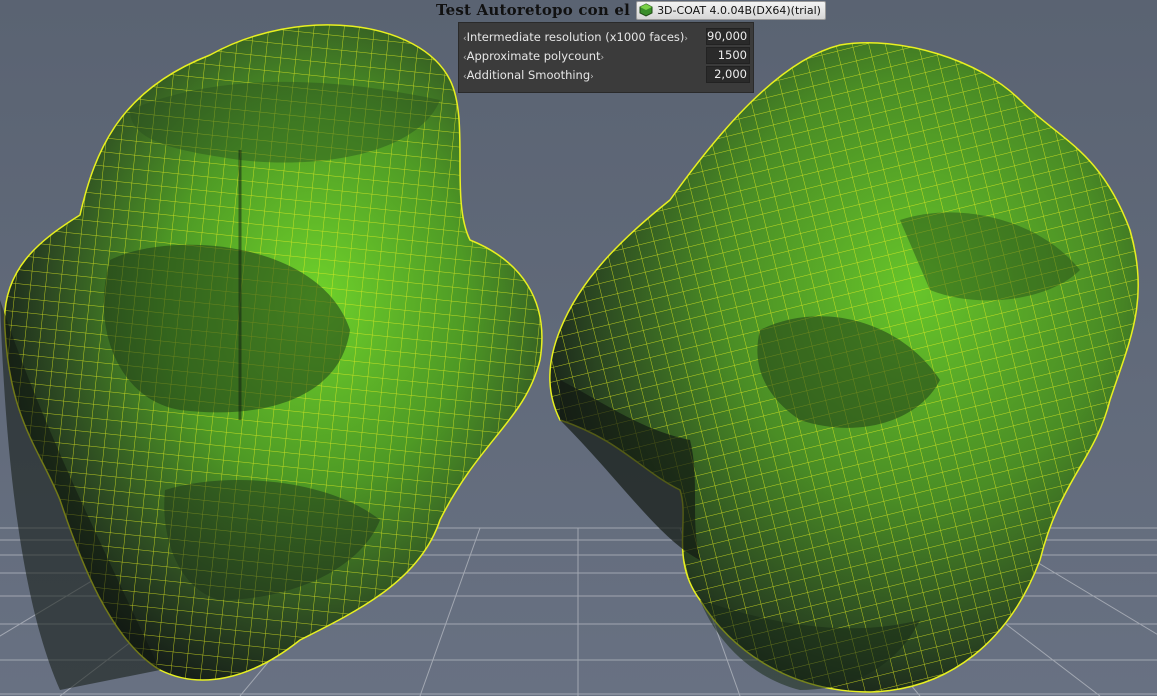  I want to click on 3dcoat-logo-icon, so click(646, 10).